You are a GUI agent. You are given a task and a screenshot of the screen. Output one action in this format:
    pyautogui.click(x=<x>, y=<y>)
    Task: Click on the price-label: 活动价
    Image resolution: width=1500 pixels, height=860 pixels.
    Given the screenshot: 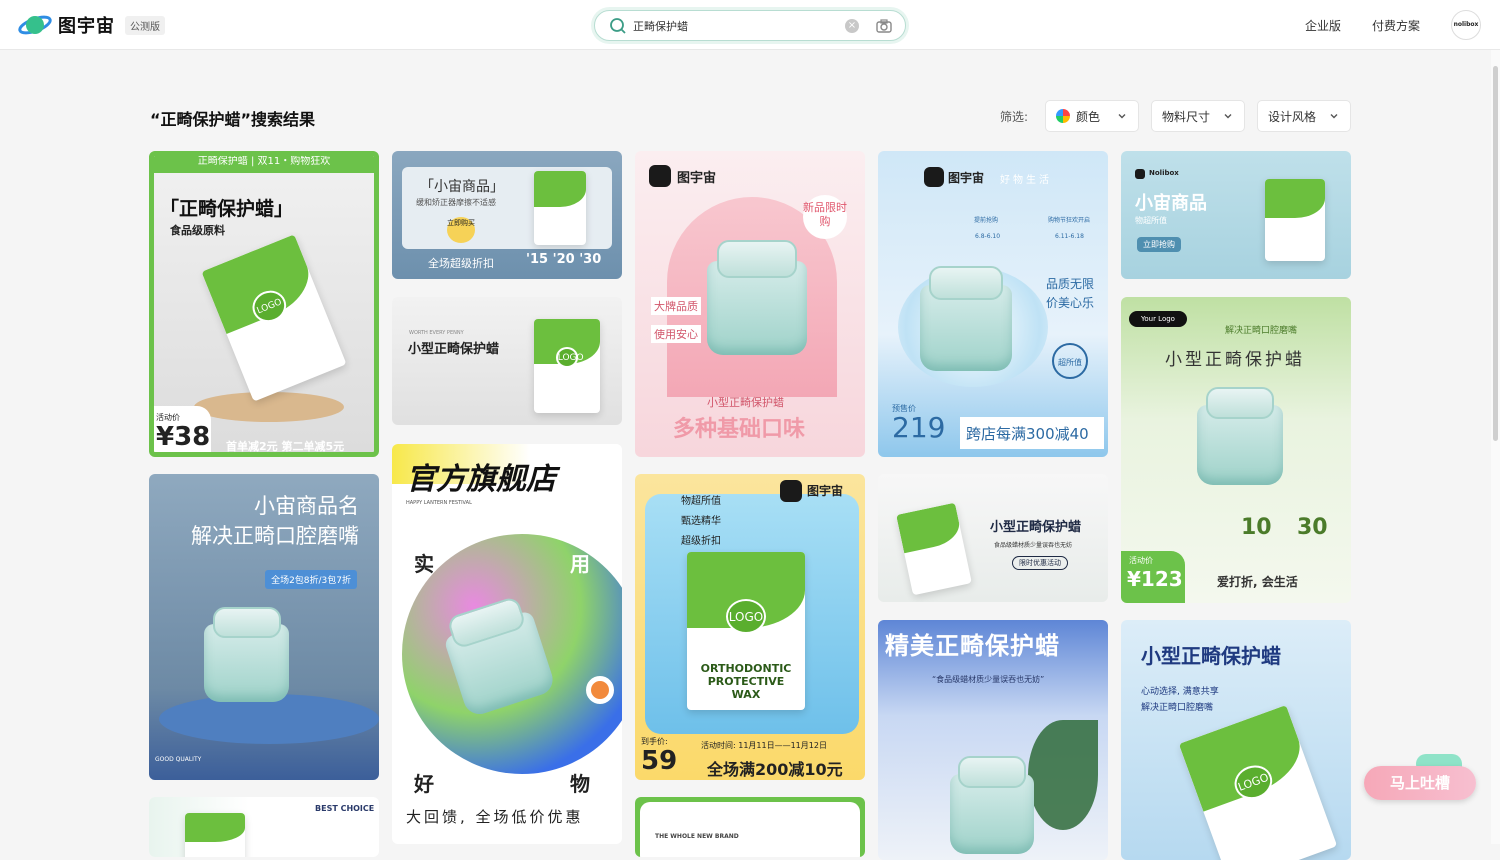 What is the action you would take?
    pyautogui.click(x=1141, y=560)
    